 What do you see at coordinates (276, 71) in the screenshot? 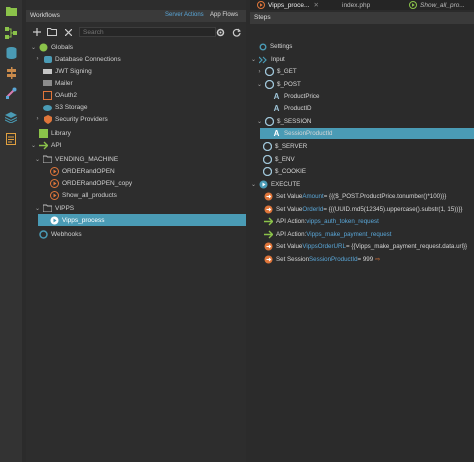
I see `input-get: › $_GET` at bounding box center [276, 71].